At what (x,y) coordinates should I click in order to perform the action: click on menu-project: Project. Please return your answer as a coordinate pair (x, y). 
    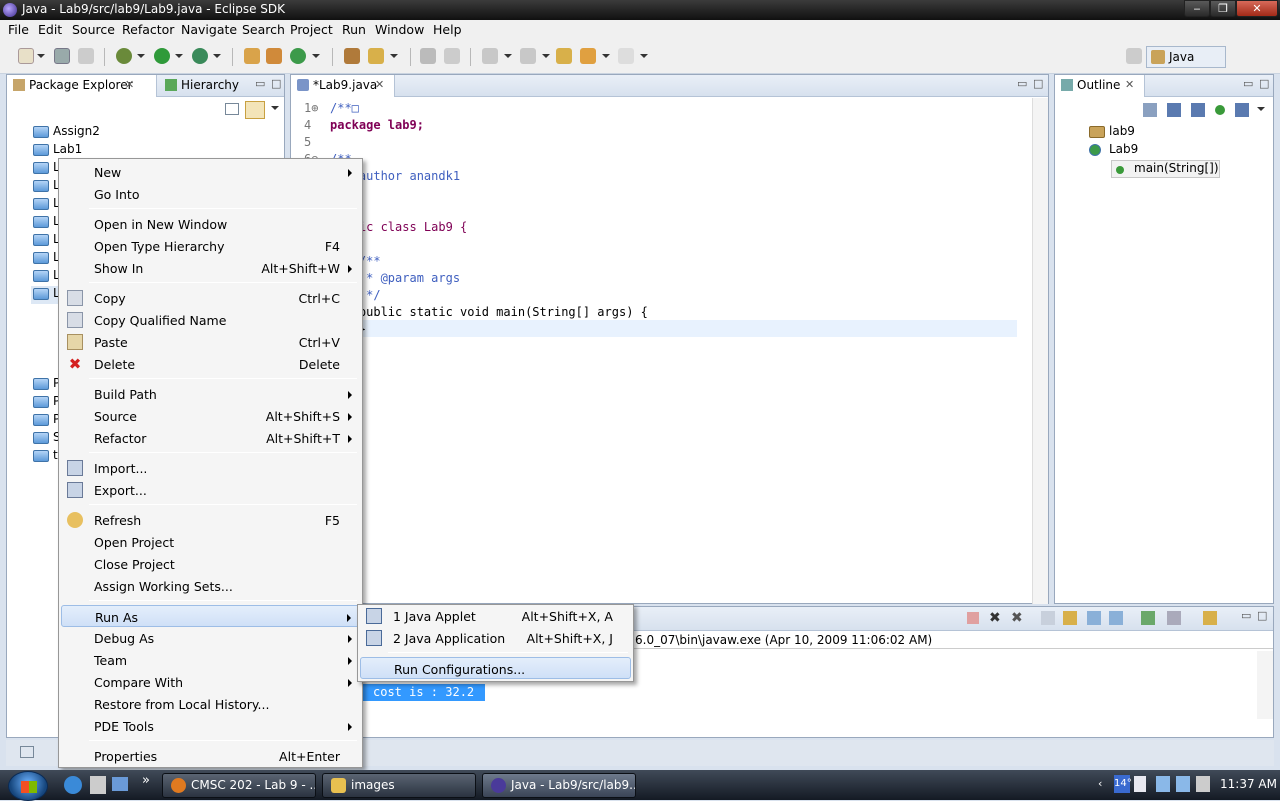
    Looking at the image, I should click on (311, 29).